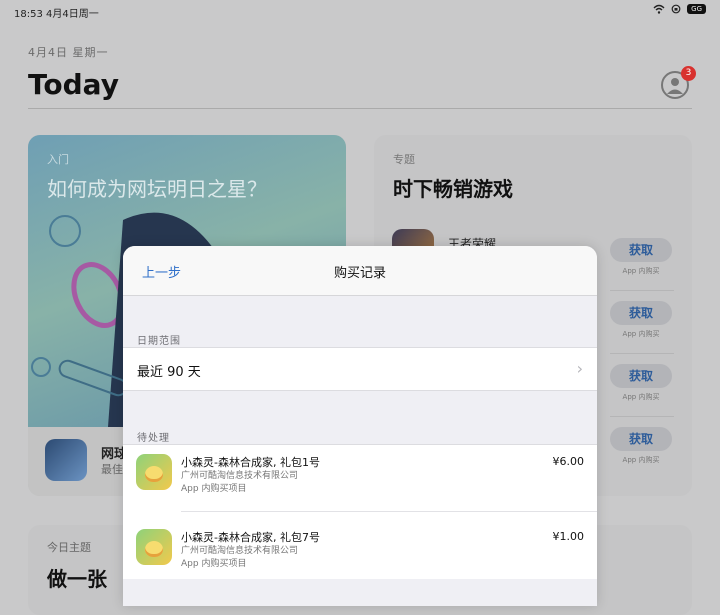  I want to click on date-range-row: 最近 90 天 ›, so click(360, 369).